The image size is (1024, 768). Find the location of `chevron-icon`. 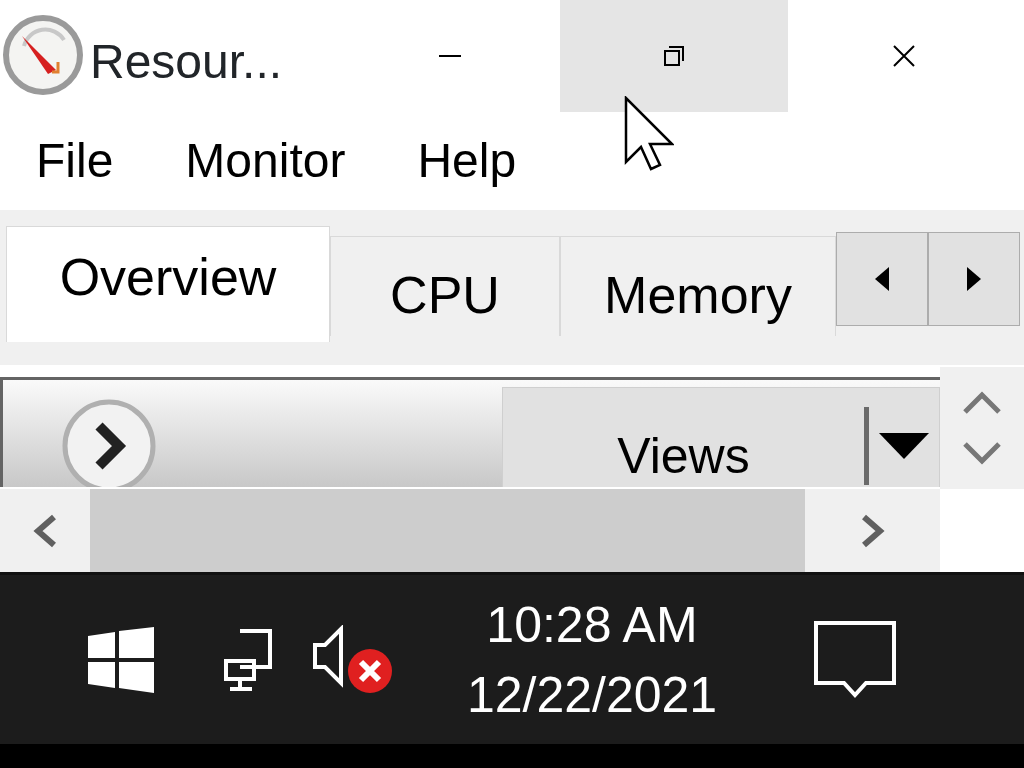

chevron-icon is located at coordinates (109, 442).